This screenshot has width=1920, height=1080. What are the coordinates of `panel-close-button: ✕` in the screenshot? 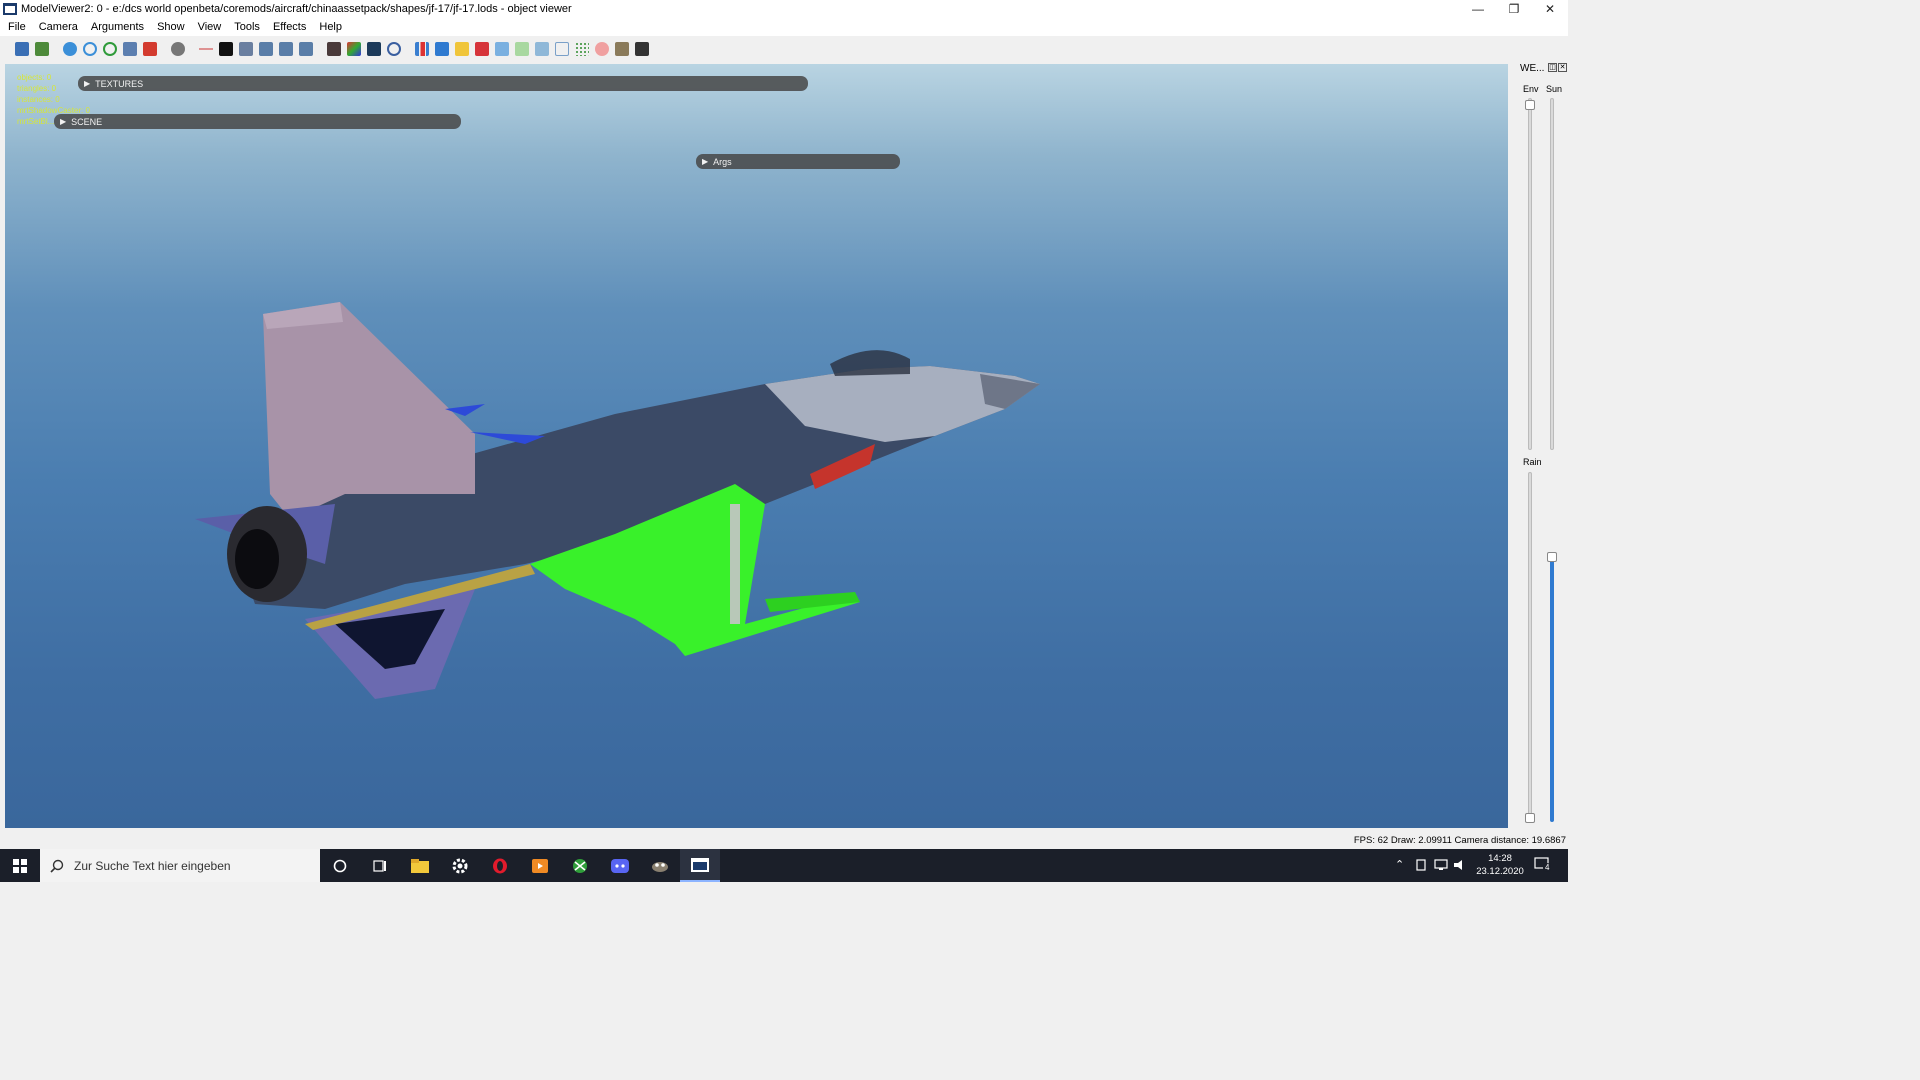 It's located at (1562, 67).